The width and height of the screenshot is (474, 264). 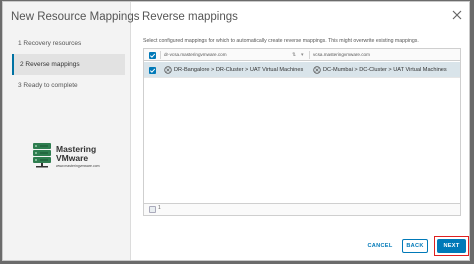 What do you see at coordinates (75, 17) in the screenshot?
I see `wizard-title: New Resource Mappings` at bounding box center [75, 17].